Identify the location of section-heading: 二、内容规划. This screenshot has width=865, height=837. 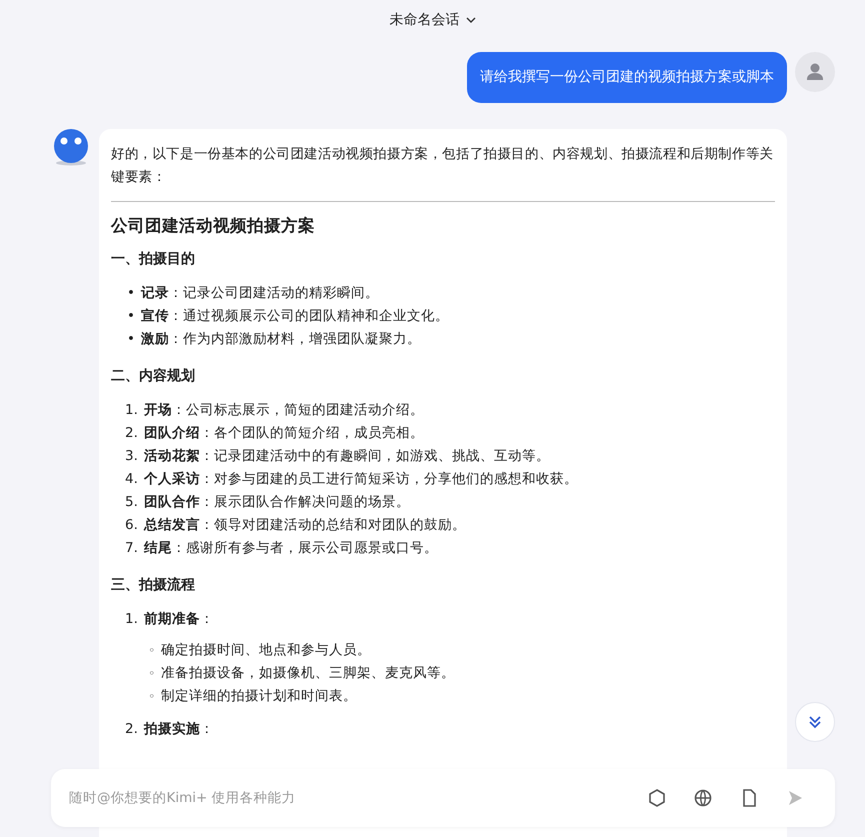
(153, 376).